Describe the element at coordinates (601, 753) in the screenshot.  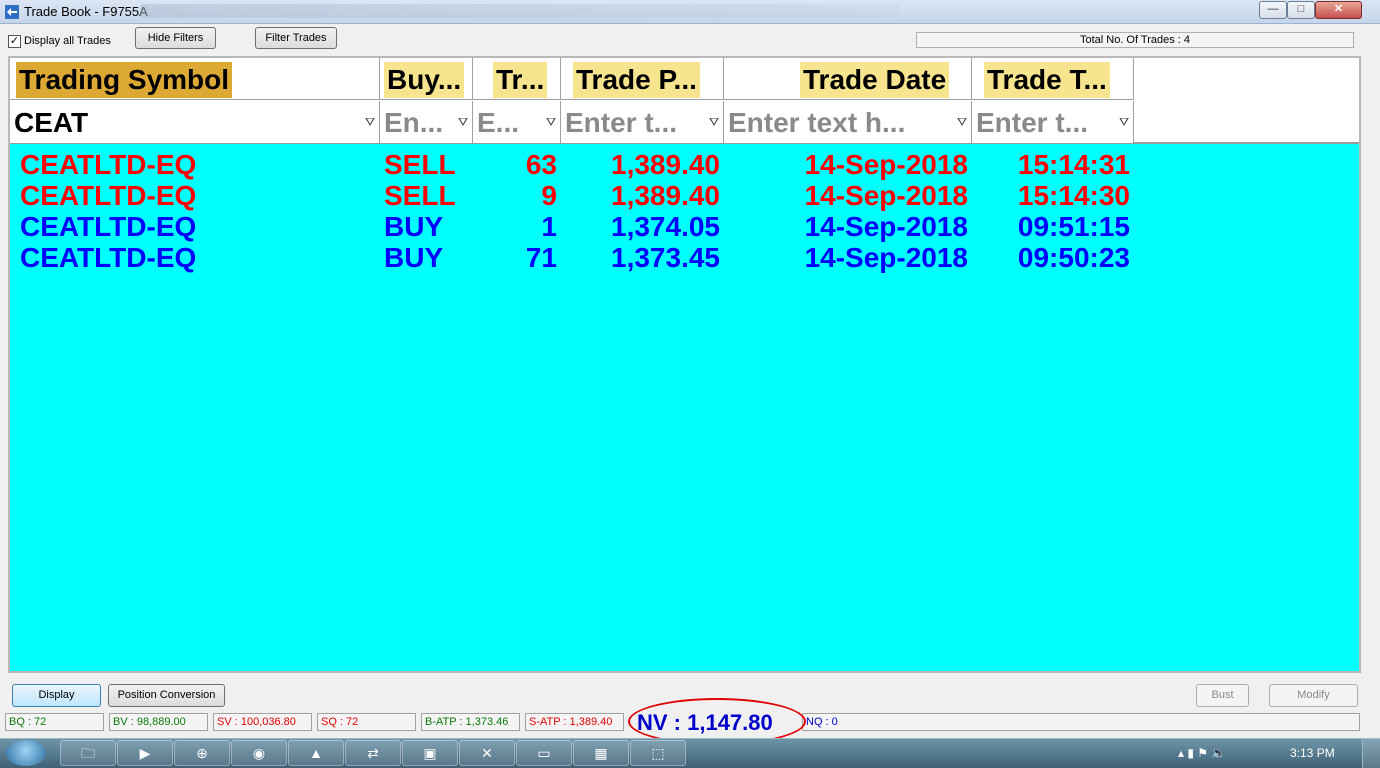
I see `calculator-icon: ▦` at that location.